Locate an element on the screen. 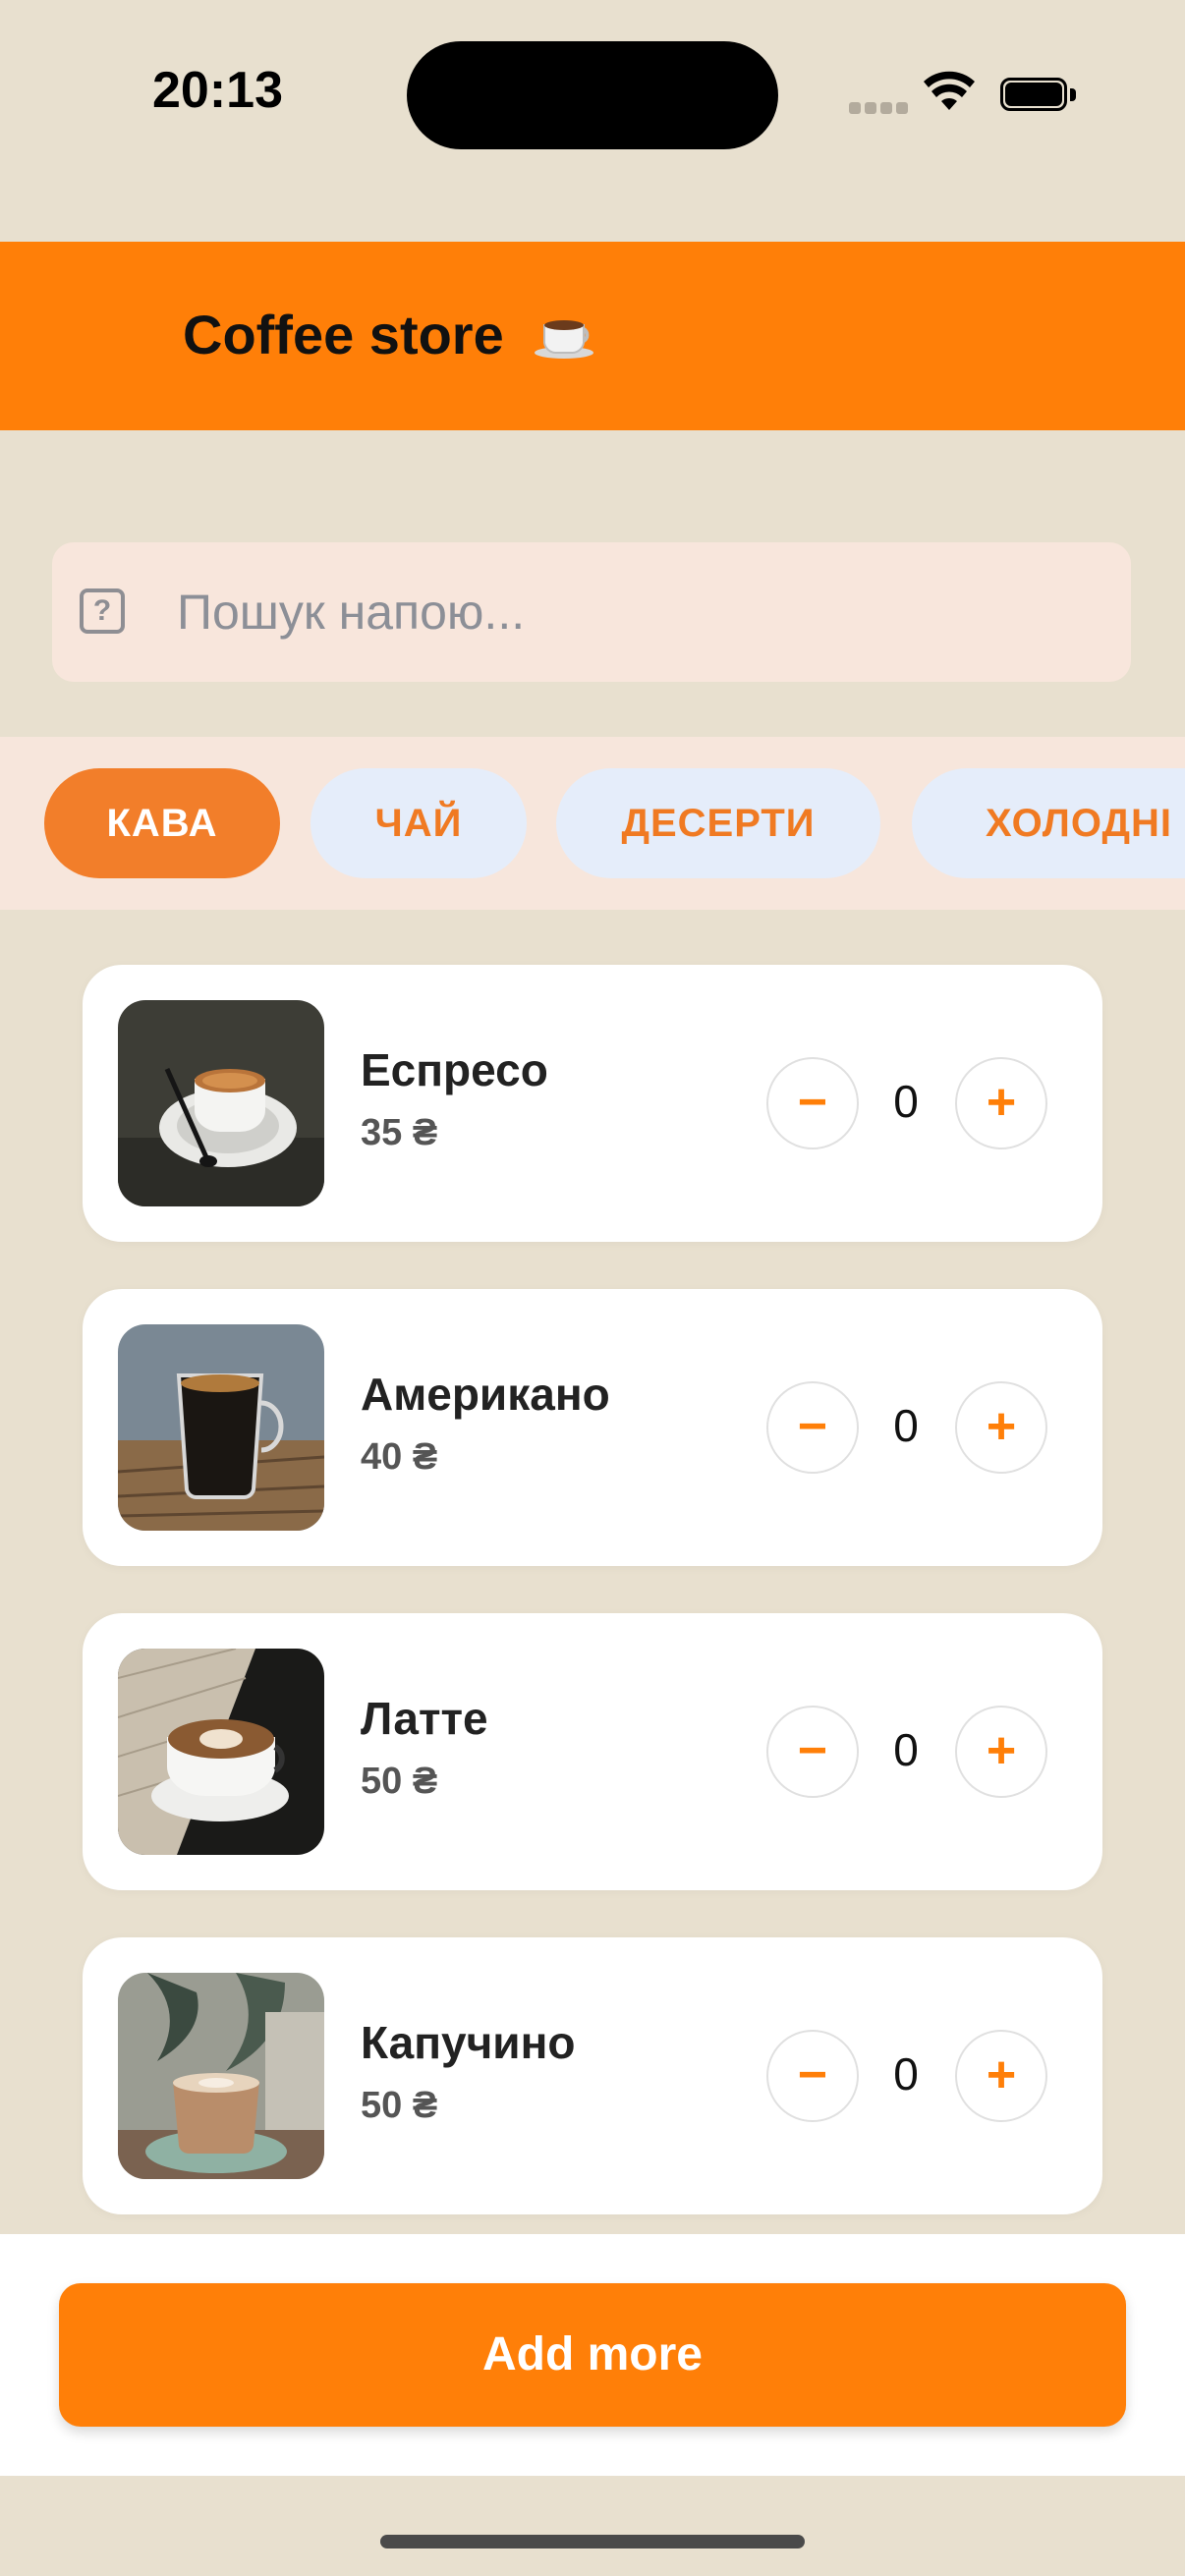  battery-icon is located at coordinates (1040, 96).